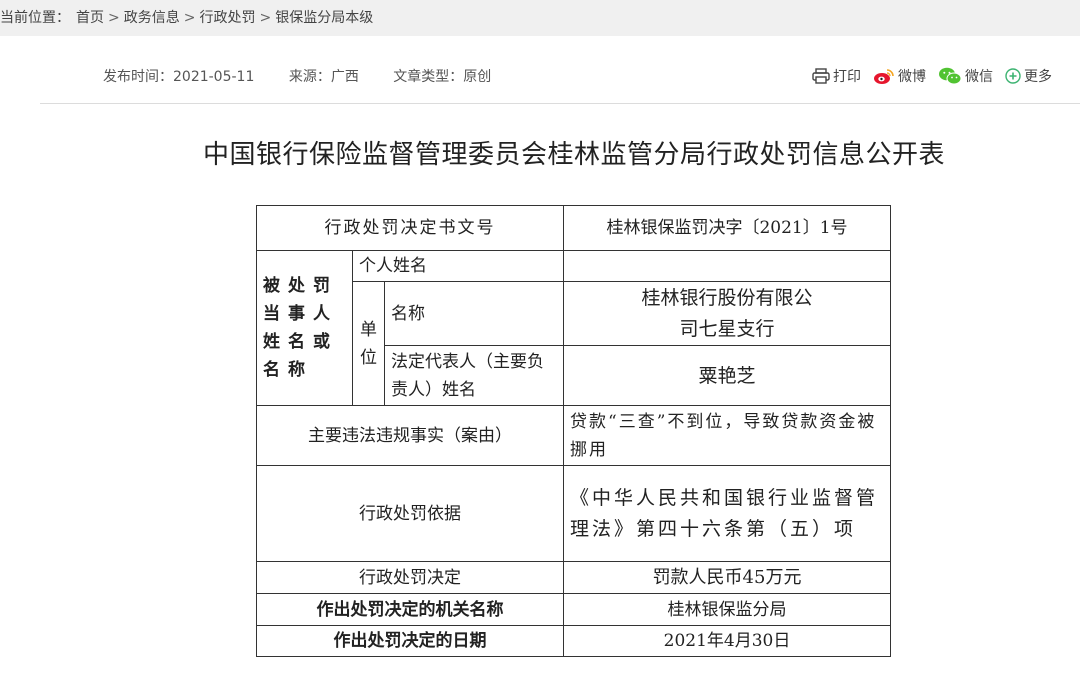 This screenshot has height=676, width=1080. I want to click on decision-label: 行政处罚决定, so click(410, 577).